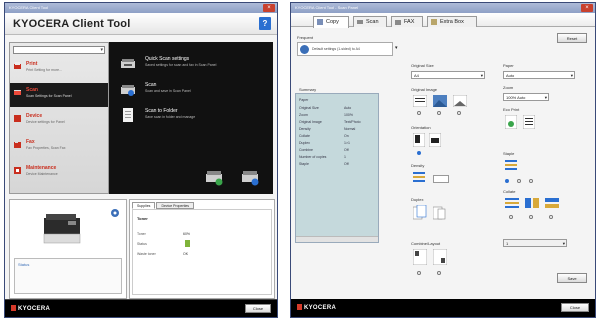 The height and width of the screenshot is (320, 600). Describe the element at coordinates (59, 50) in the screenshot. I see `device-select: ▾` at that location.